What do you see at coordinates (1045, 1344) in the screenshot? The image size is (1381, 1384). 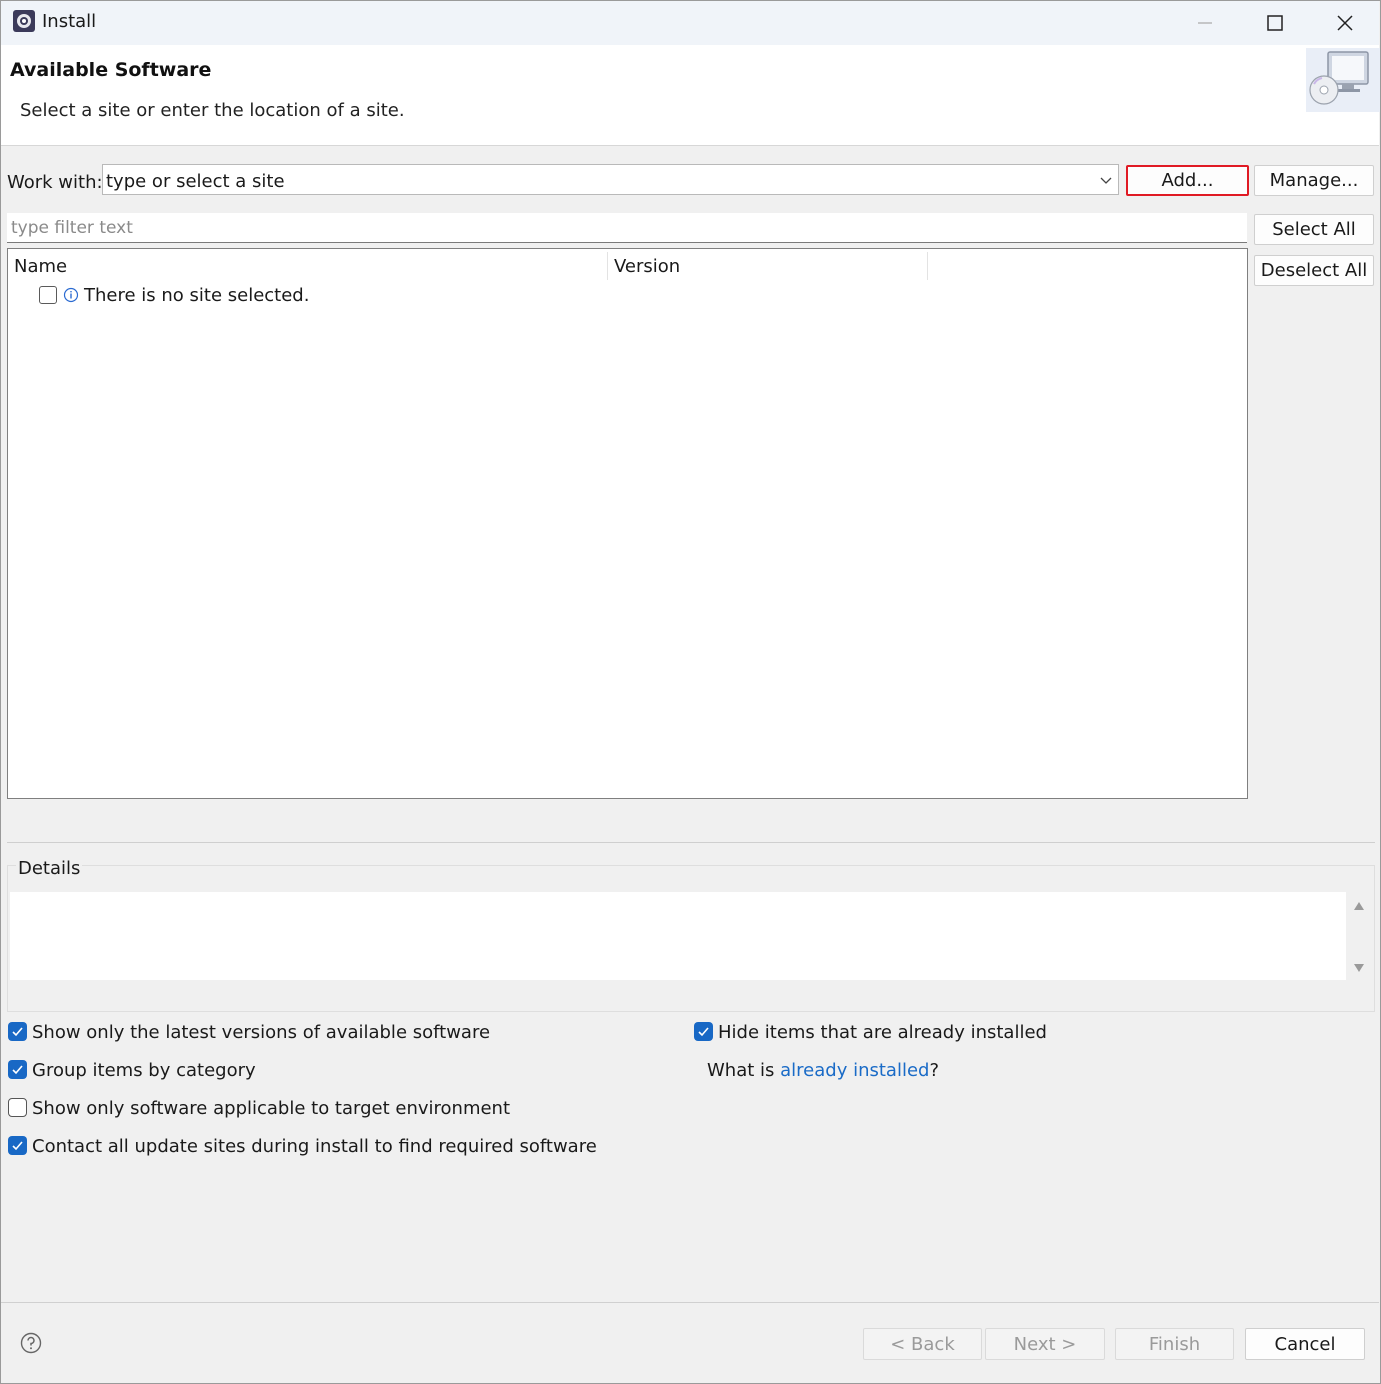 I see `next-button: Next >` at bounding box center [1045, 1344].